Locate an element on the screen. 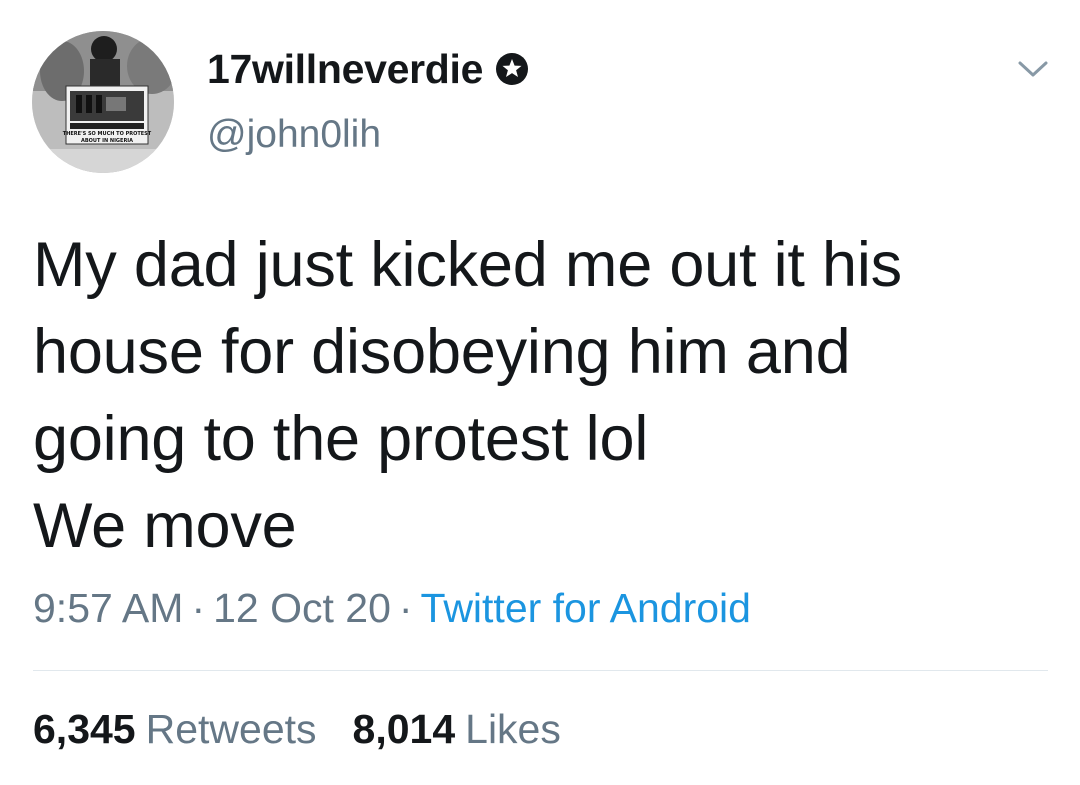  likes-stat: 8,014 Likes is located at coordinates (457, 729).